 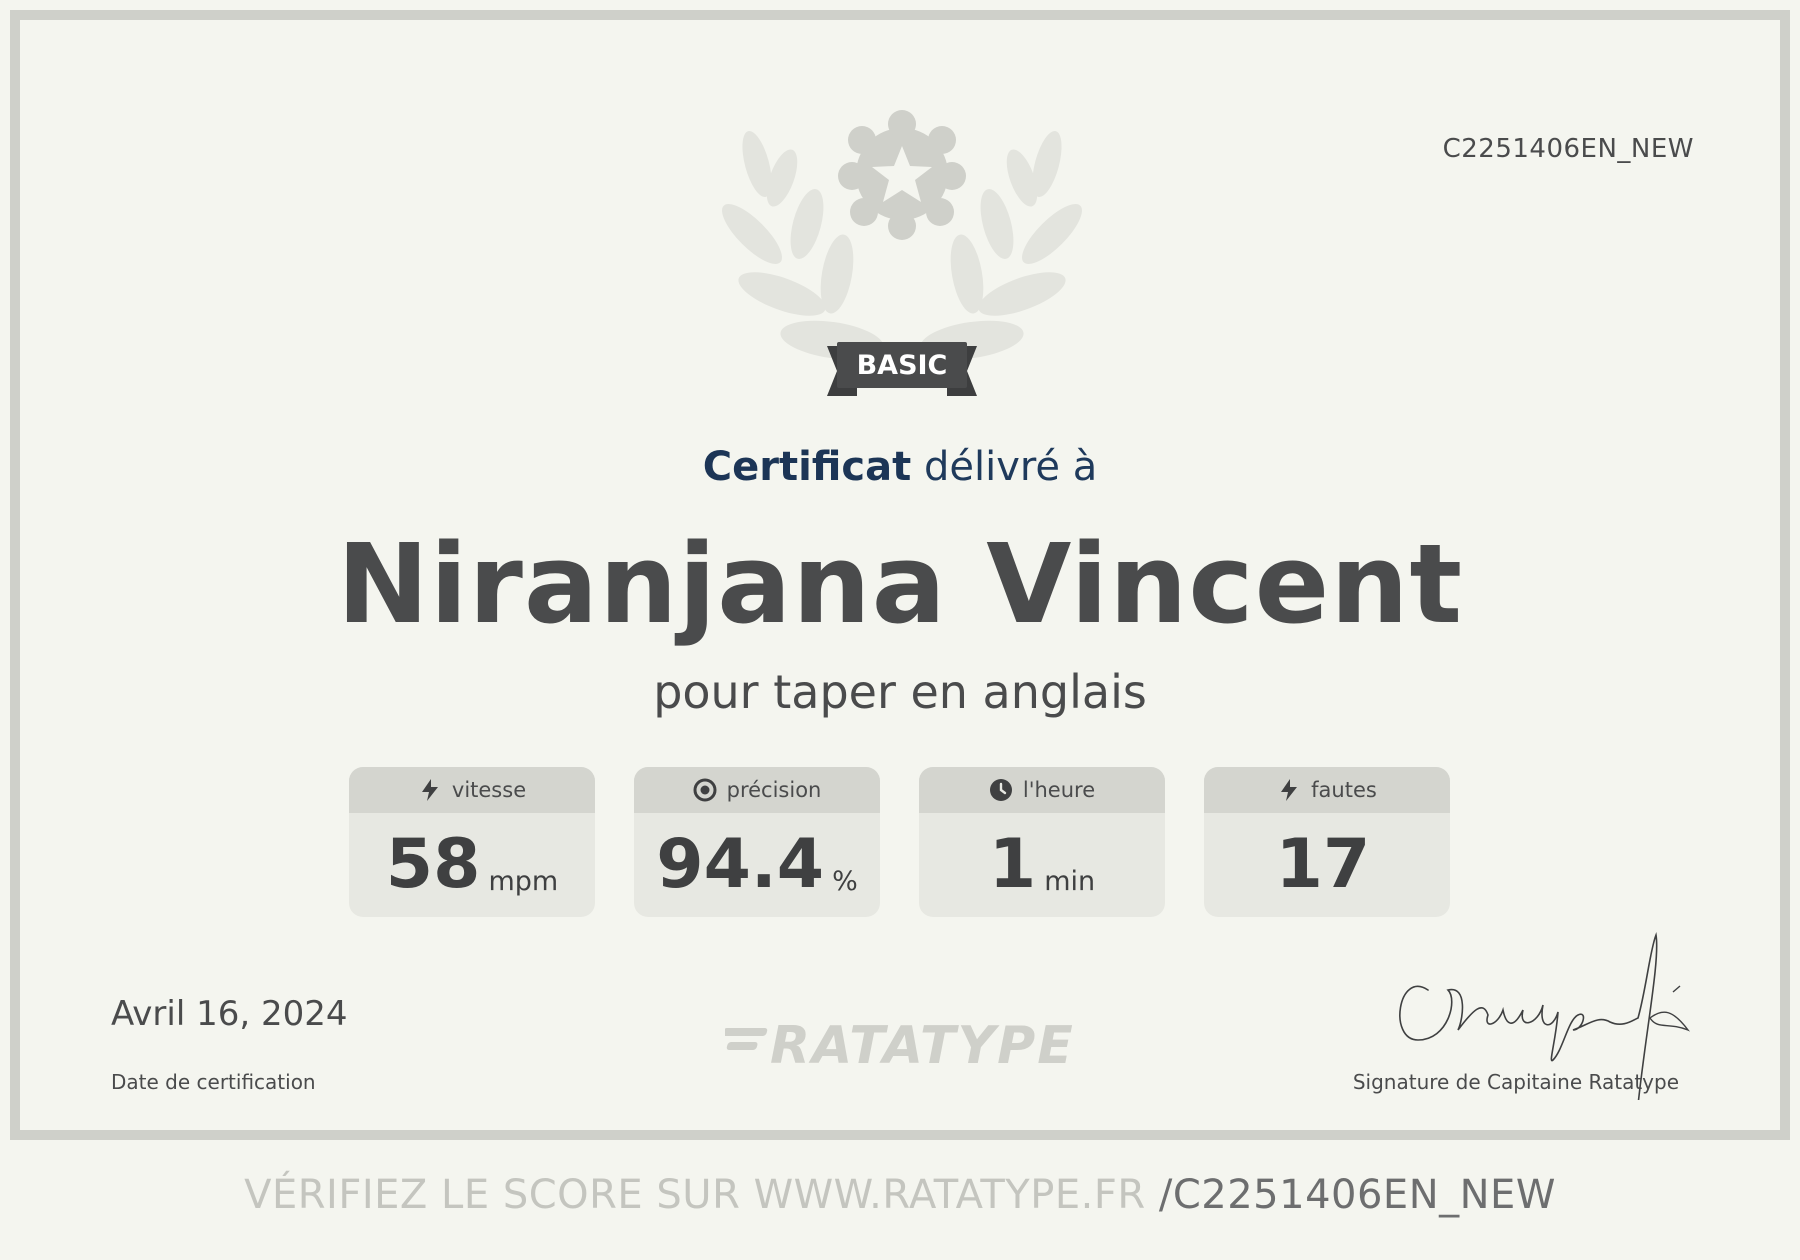 I want to click on stat-time: l'heure 1 min, so click(x=1042, y=842).